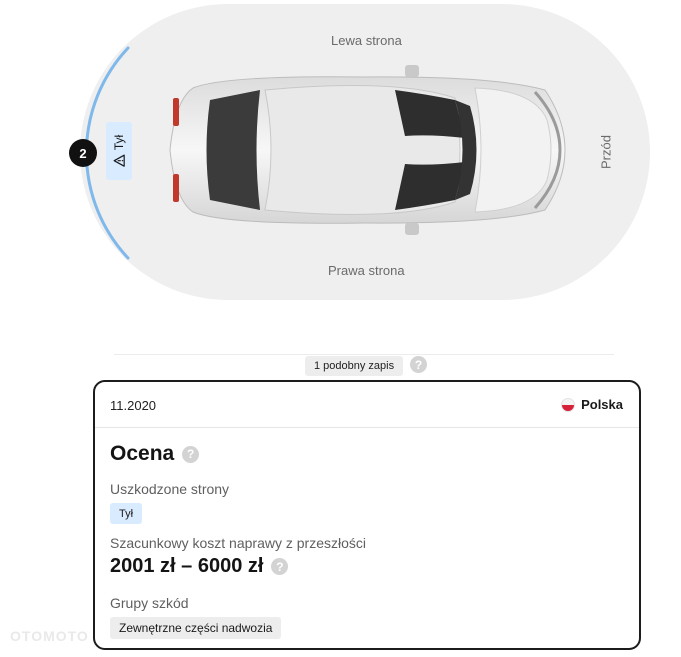 The width and height of the screenshot is (681, 657). What do you see at coordinates (149, 603) in the screenshot?
I see `damage-groups-label: Grupy szkód` at bounding box center [149, 603].